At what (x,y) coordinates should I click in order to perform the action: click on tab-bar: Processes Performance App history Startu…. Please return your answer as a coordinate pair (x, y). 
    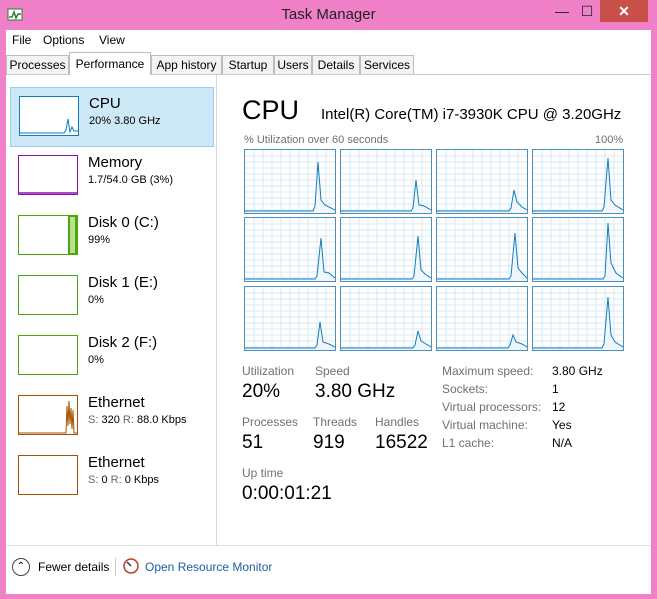
    Looking at the image, I should click on (328, 63).